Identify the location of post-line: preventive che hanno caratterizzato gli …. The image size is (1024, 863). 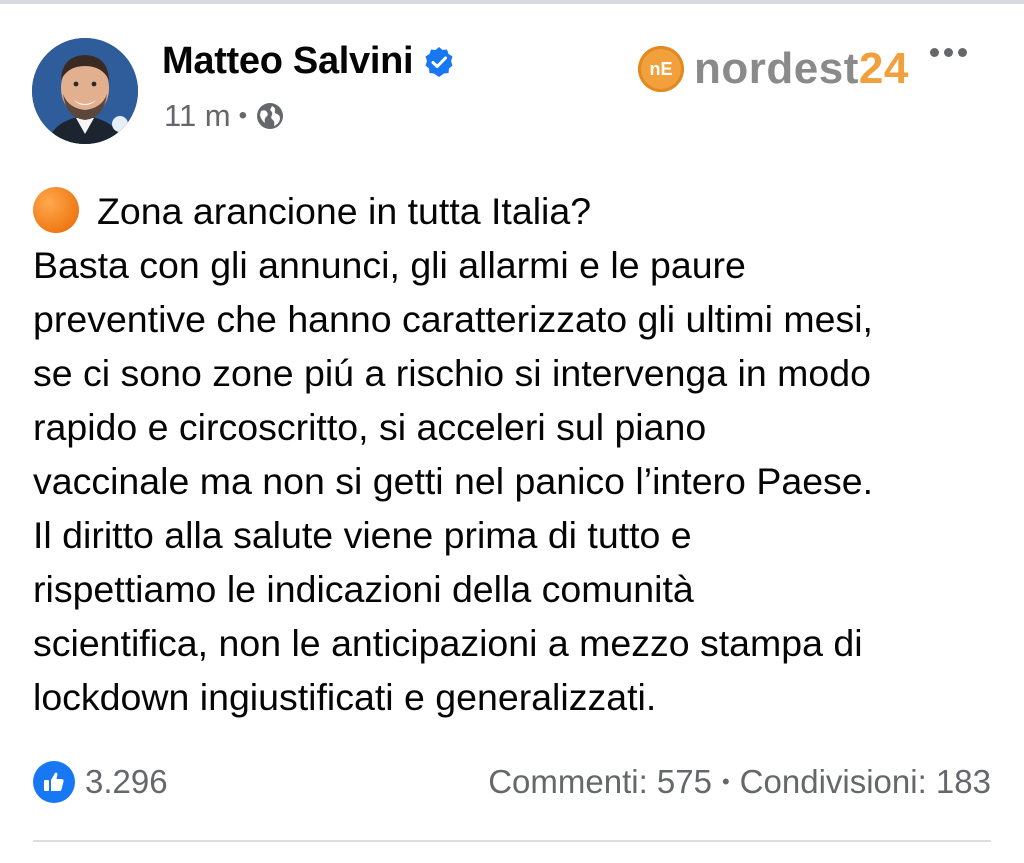
(453, 319).